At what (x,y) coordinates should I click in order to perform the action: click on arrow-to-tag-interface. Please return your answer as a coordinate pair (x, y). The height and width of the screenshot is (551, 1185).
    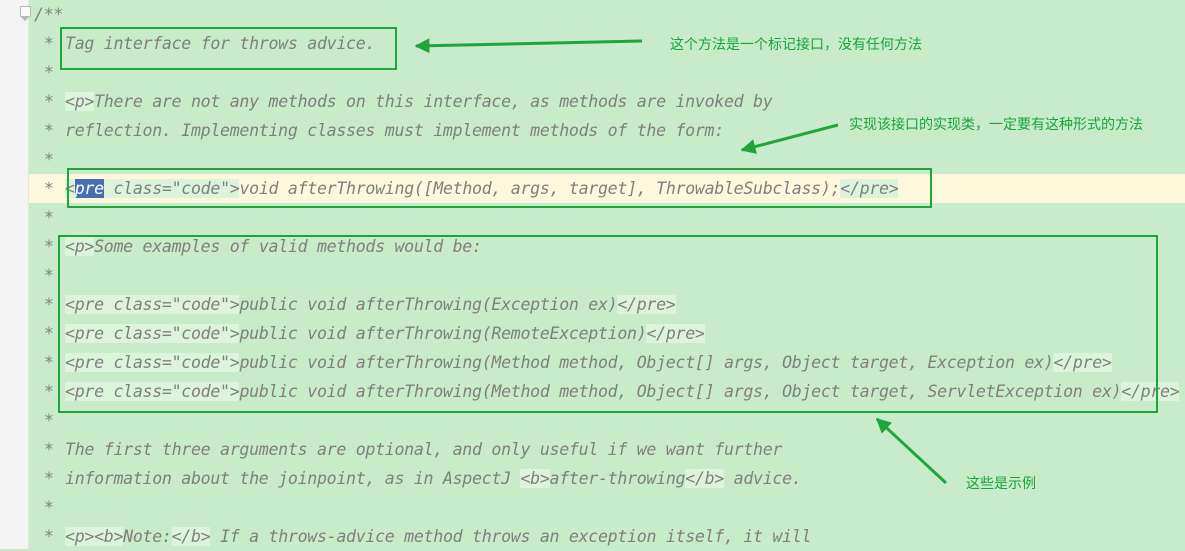
    Looking at the image, I should click on (528, 46).